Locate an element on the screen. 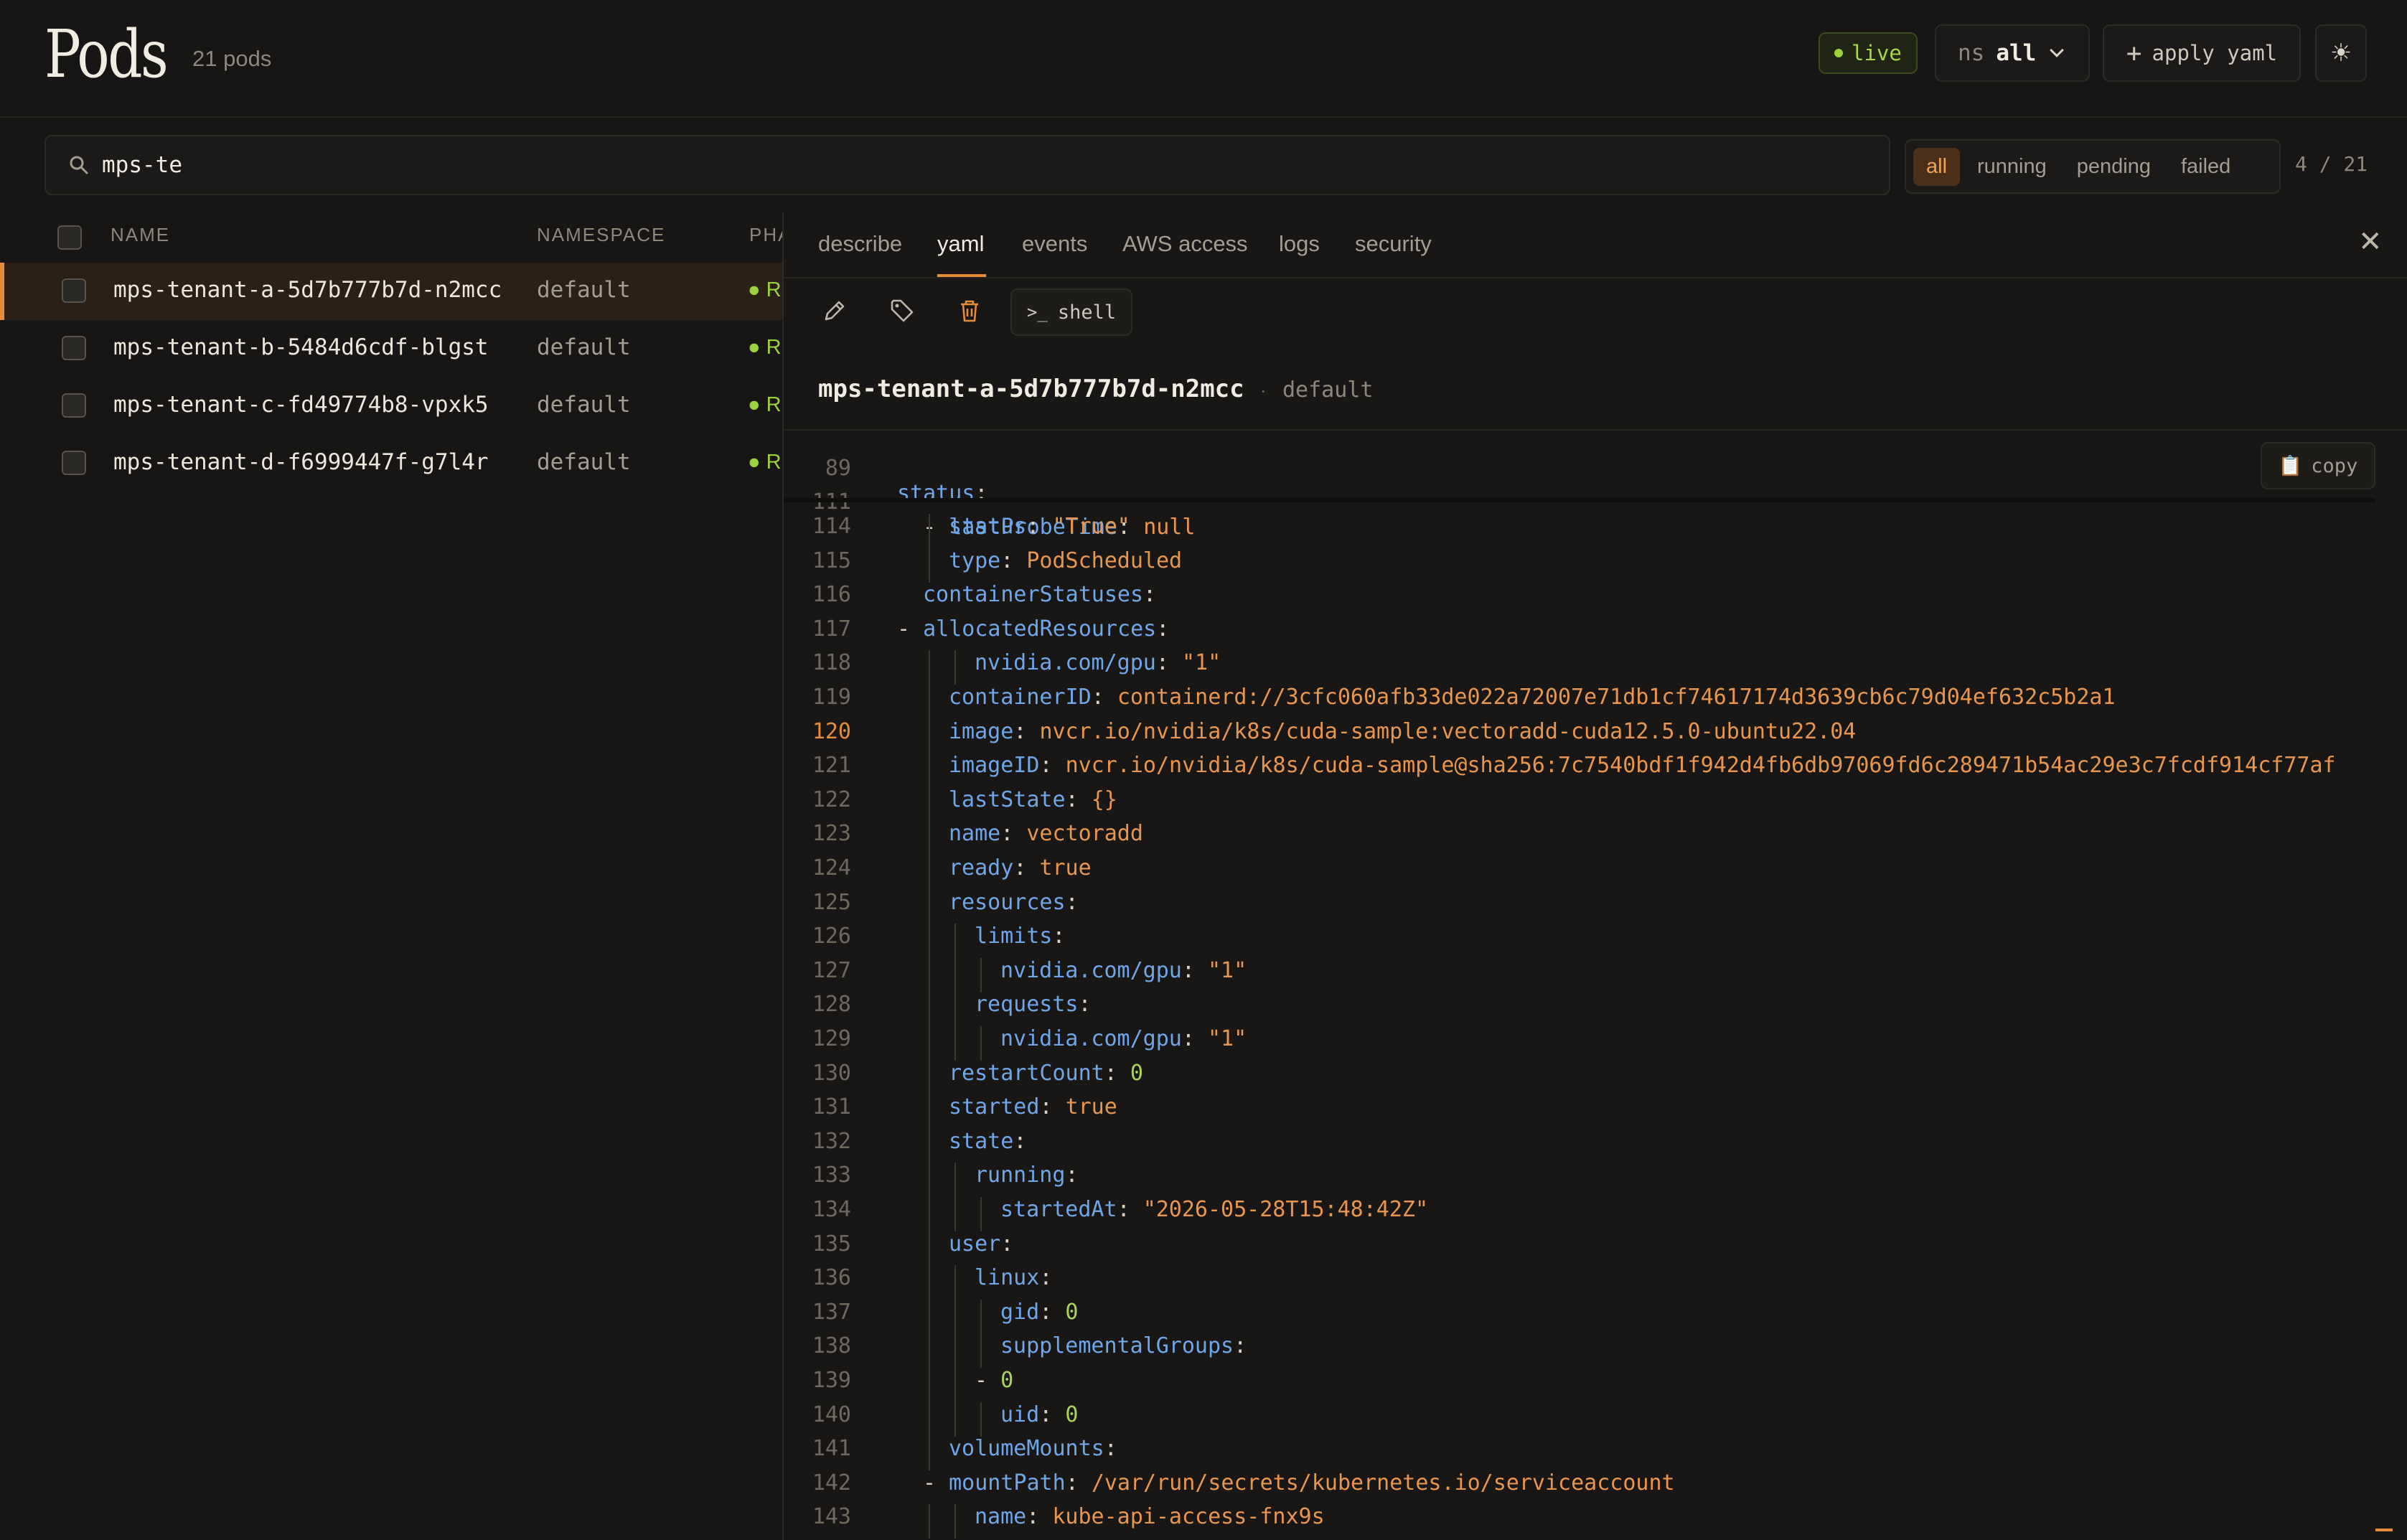  tab-events: events is located at coordinates (1054, 244).